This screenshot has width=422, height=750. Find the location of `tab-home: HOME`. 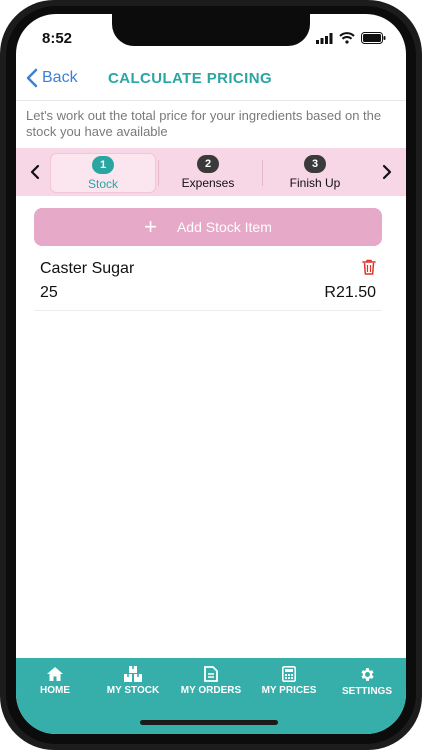

tab-home: HOME is located at coordinates (55, 696).